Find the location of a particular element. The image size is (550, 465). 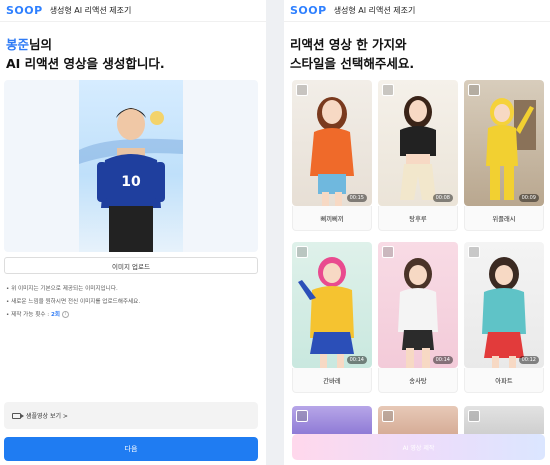

heading-line1: 리액션 영상 한 가지와 is located at coordinates (348, 44).